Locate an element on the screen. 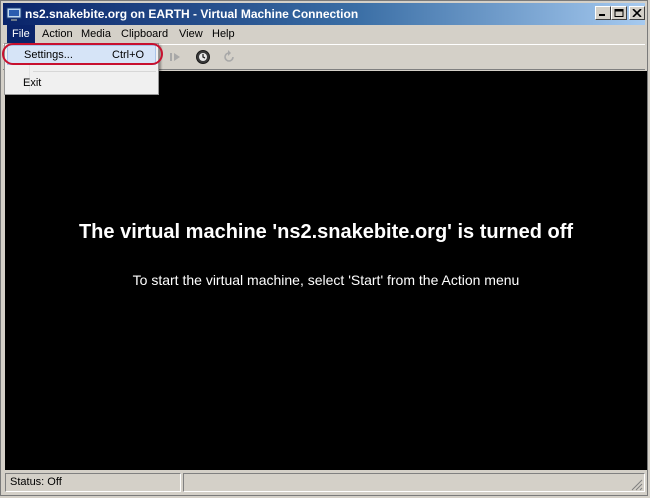 This screenshot has width=650, height=498. revert-icon is located at coordinates (229, 56).